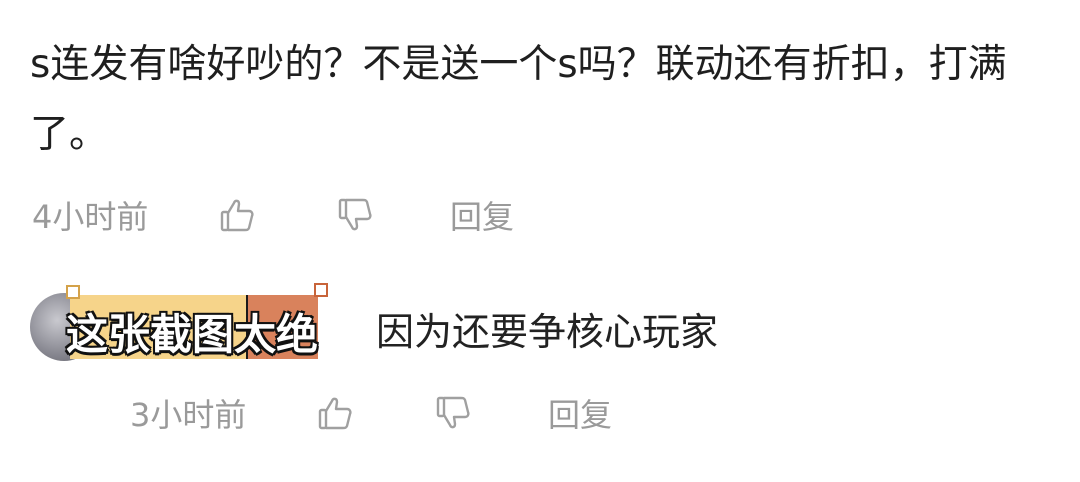 Image resolution: width=1080 pixels, height=482 pixels. What do you see at coordinates (73, 292) in the screenshot?
I see `sticker-handle-top-left` at bounding box center [73, 292].